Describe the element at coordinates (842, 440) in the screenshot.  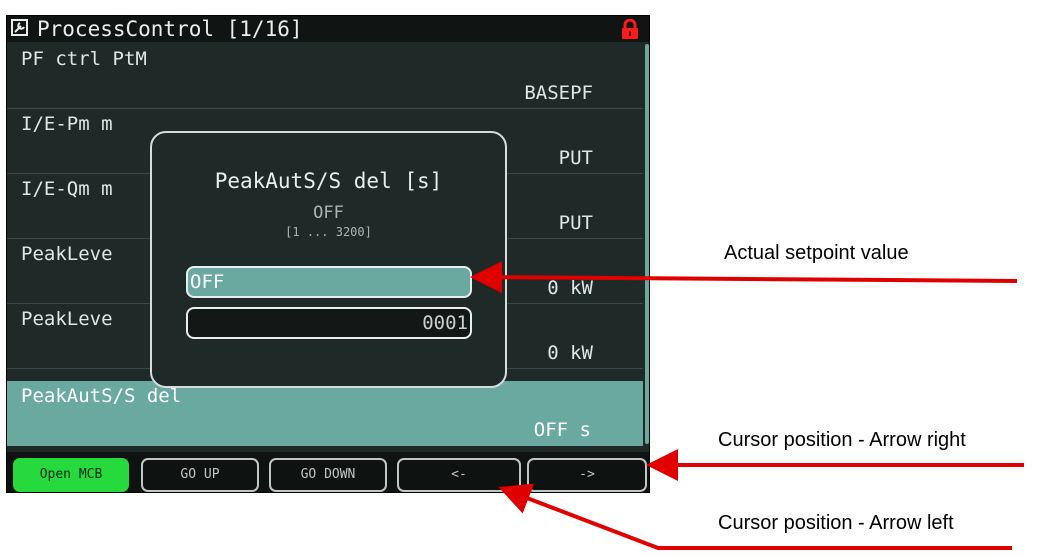
I see `annotation-cursor-right: Cursor position - Arrow right` at that location.